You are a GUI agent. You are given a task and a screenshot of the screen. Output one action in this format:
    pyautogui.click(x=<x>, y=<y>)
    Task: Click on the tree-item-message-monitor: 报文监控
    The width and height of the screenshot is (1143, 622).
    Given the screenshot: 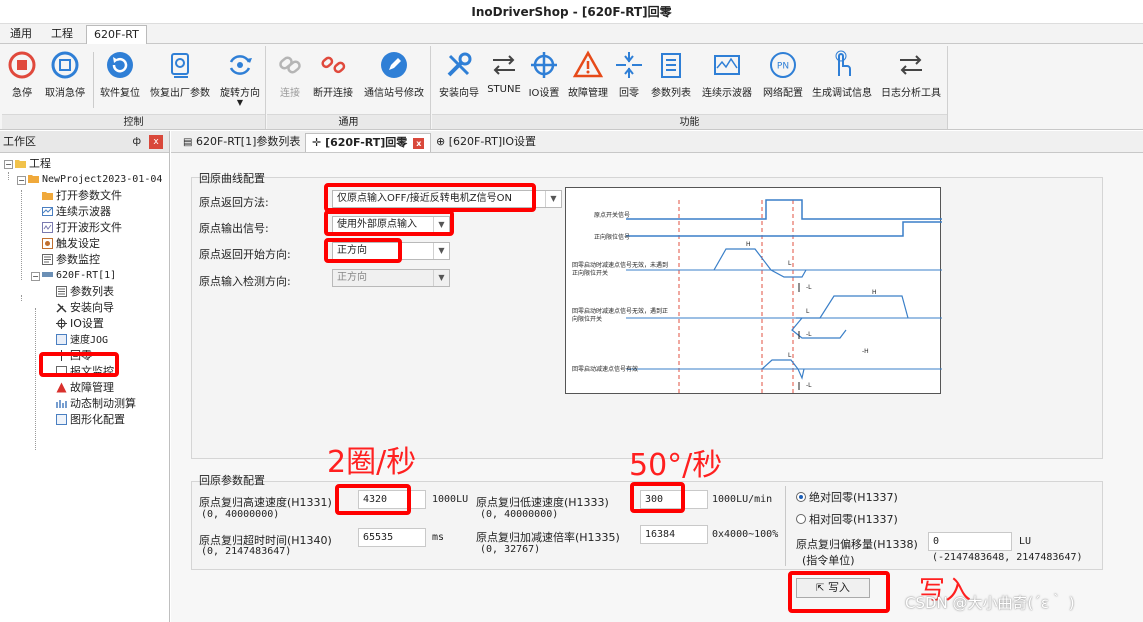 What is the action you would take?
    pyautogui.click(x=85, y=372)
    